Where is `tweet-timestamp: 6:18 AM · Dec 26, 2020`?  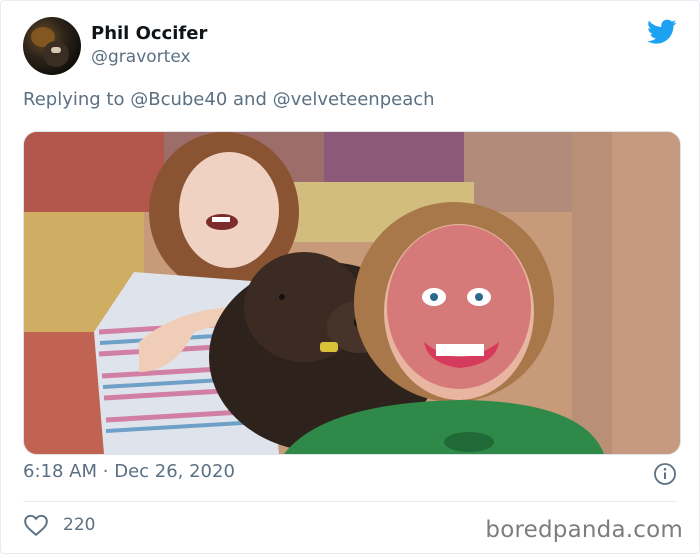
tweet-timestamp: 6:18 AM · Dec 26, 2020 is located at coordinates (129, 471).